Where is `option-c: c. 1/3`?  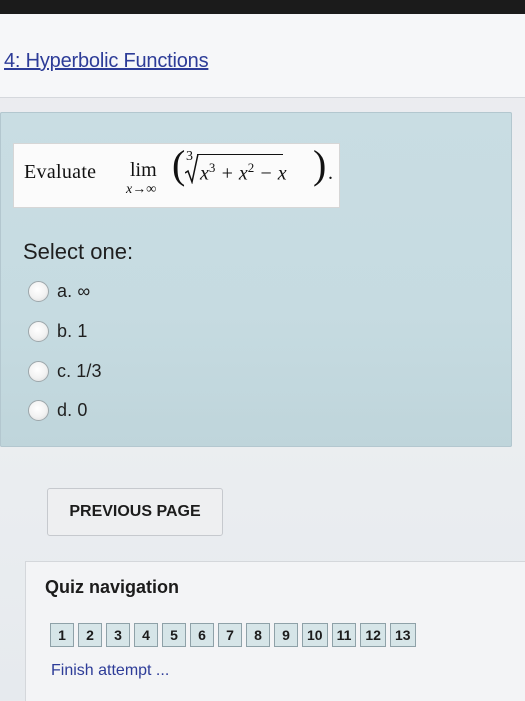 option-c: c. 1/3 is located at coordinates (65, 371).